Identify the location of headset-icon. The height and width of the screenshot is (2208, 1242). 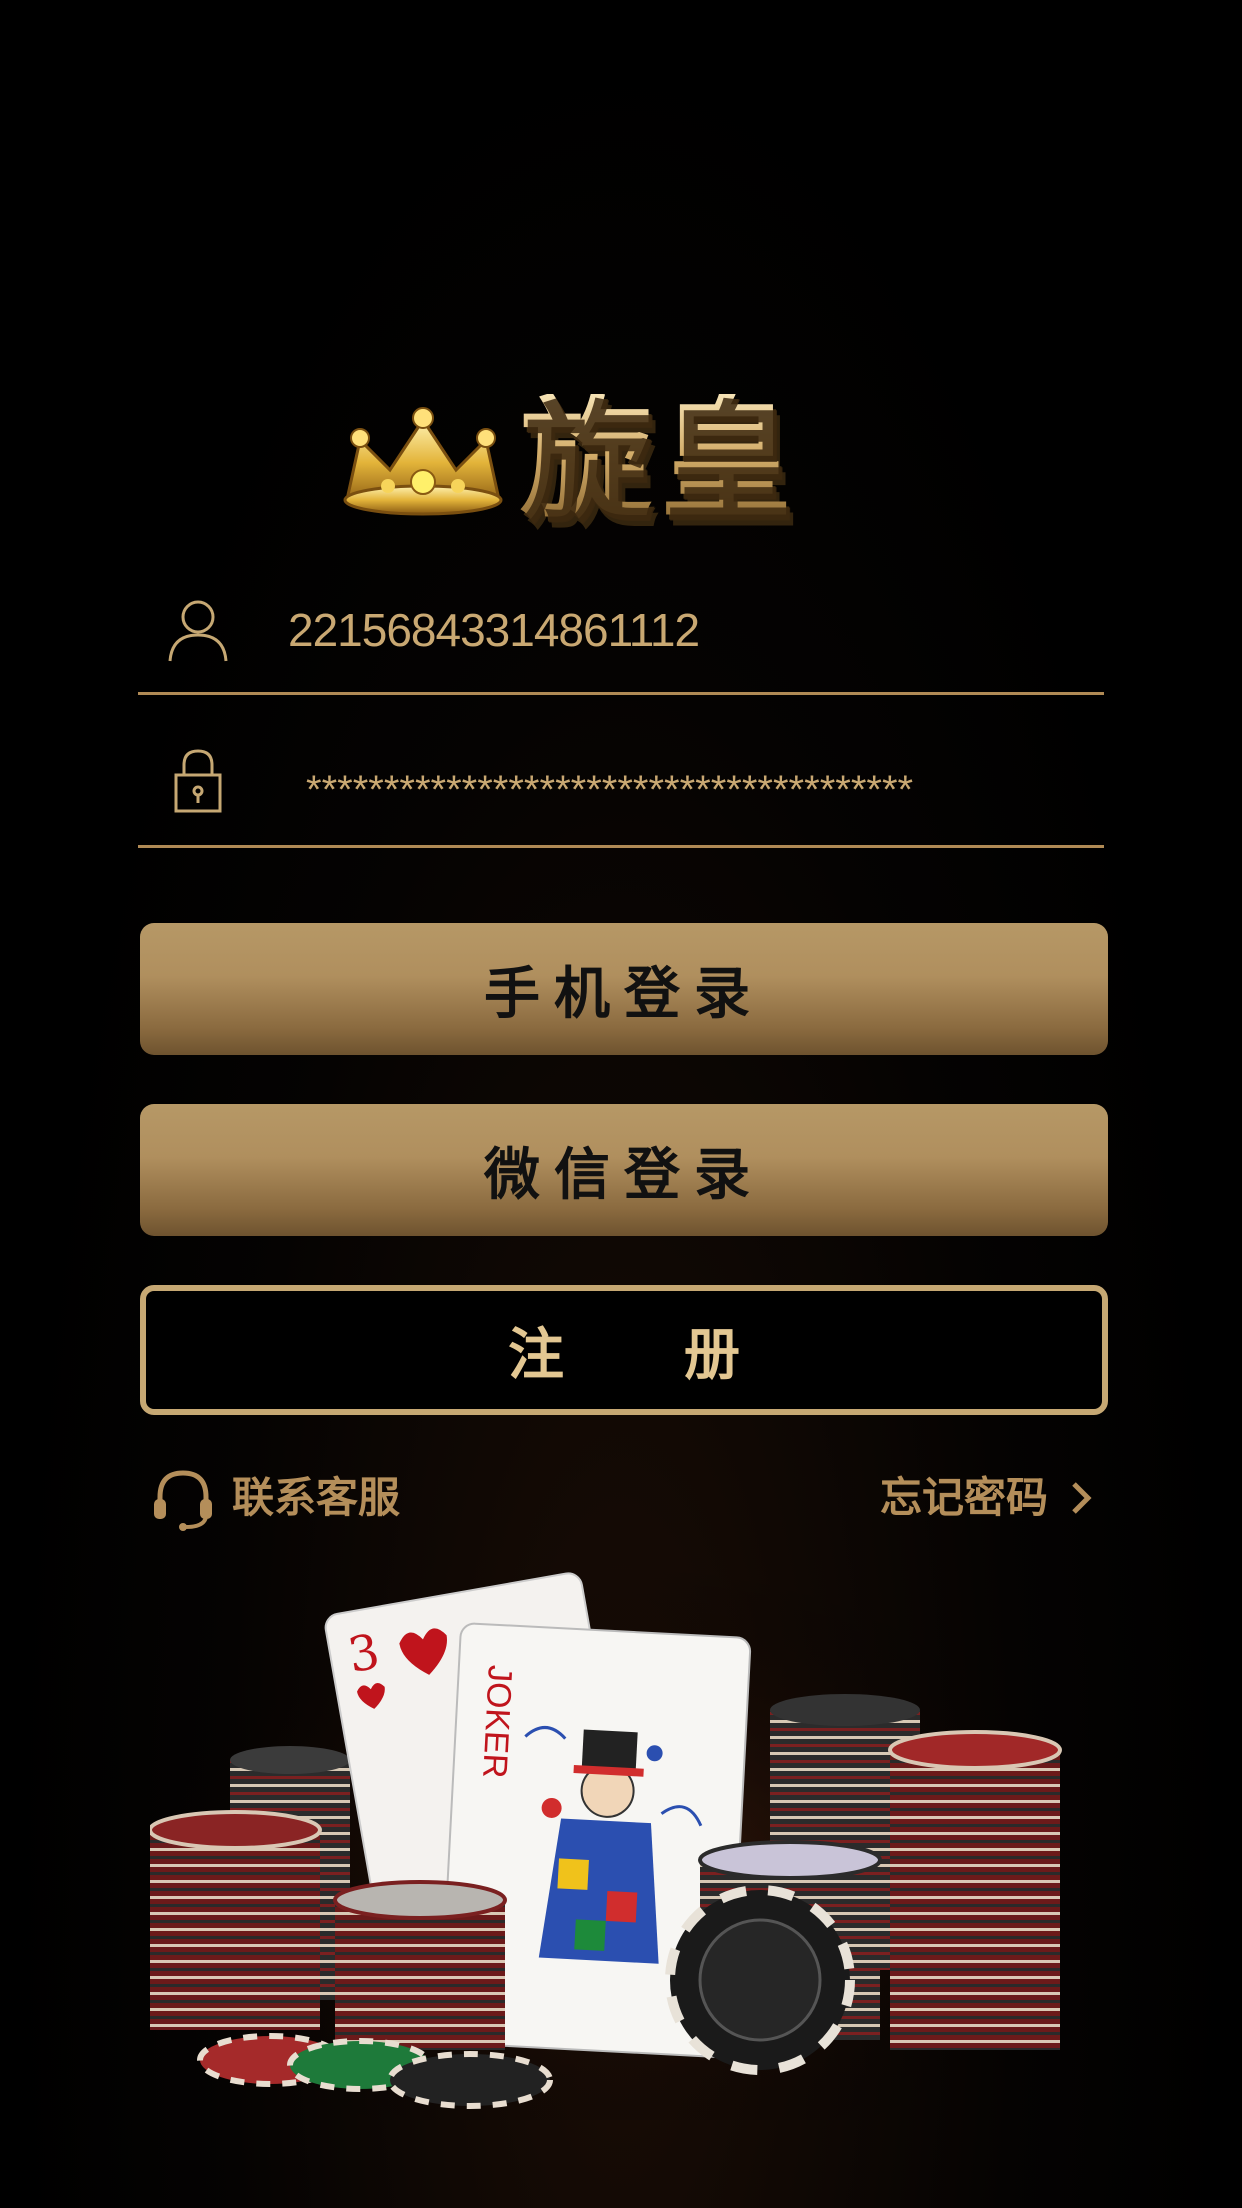
(183, 1500).